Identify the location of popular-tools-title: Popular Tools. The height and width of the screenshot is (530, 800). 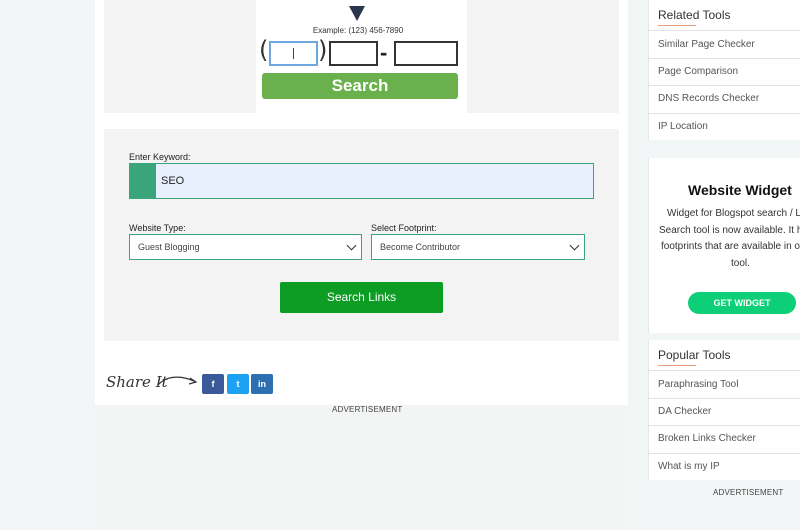
(694, 355).